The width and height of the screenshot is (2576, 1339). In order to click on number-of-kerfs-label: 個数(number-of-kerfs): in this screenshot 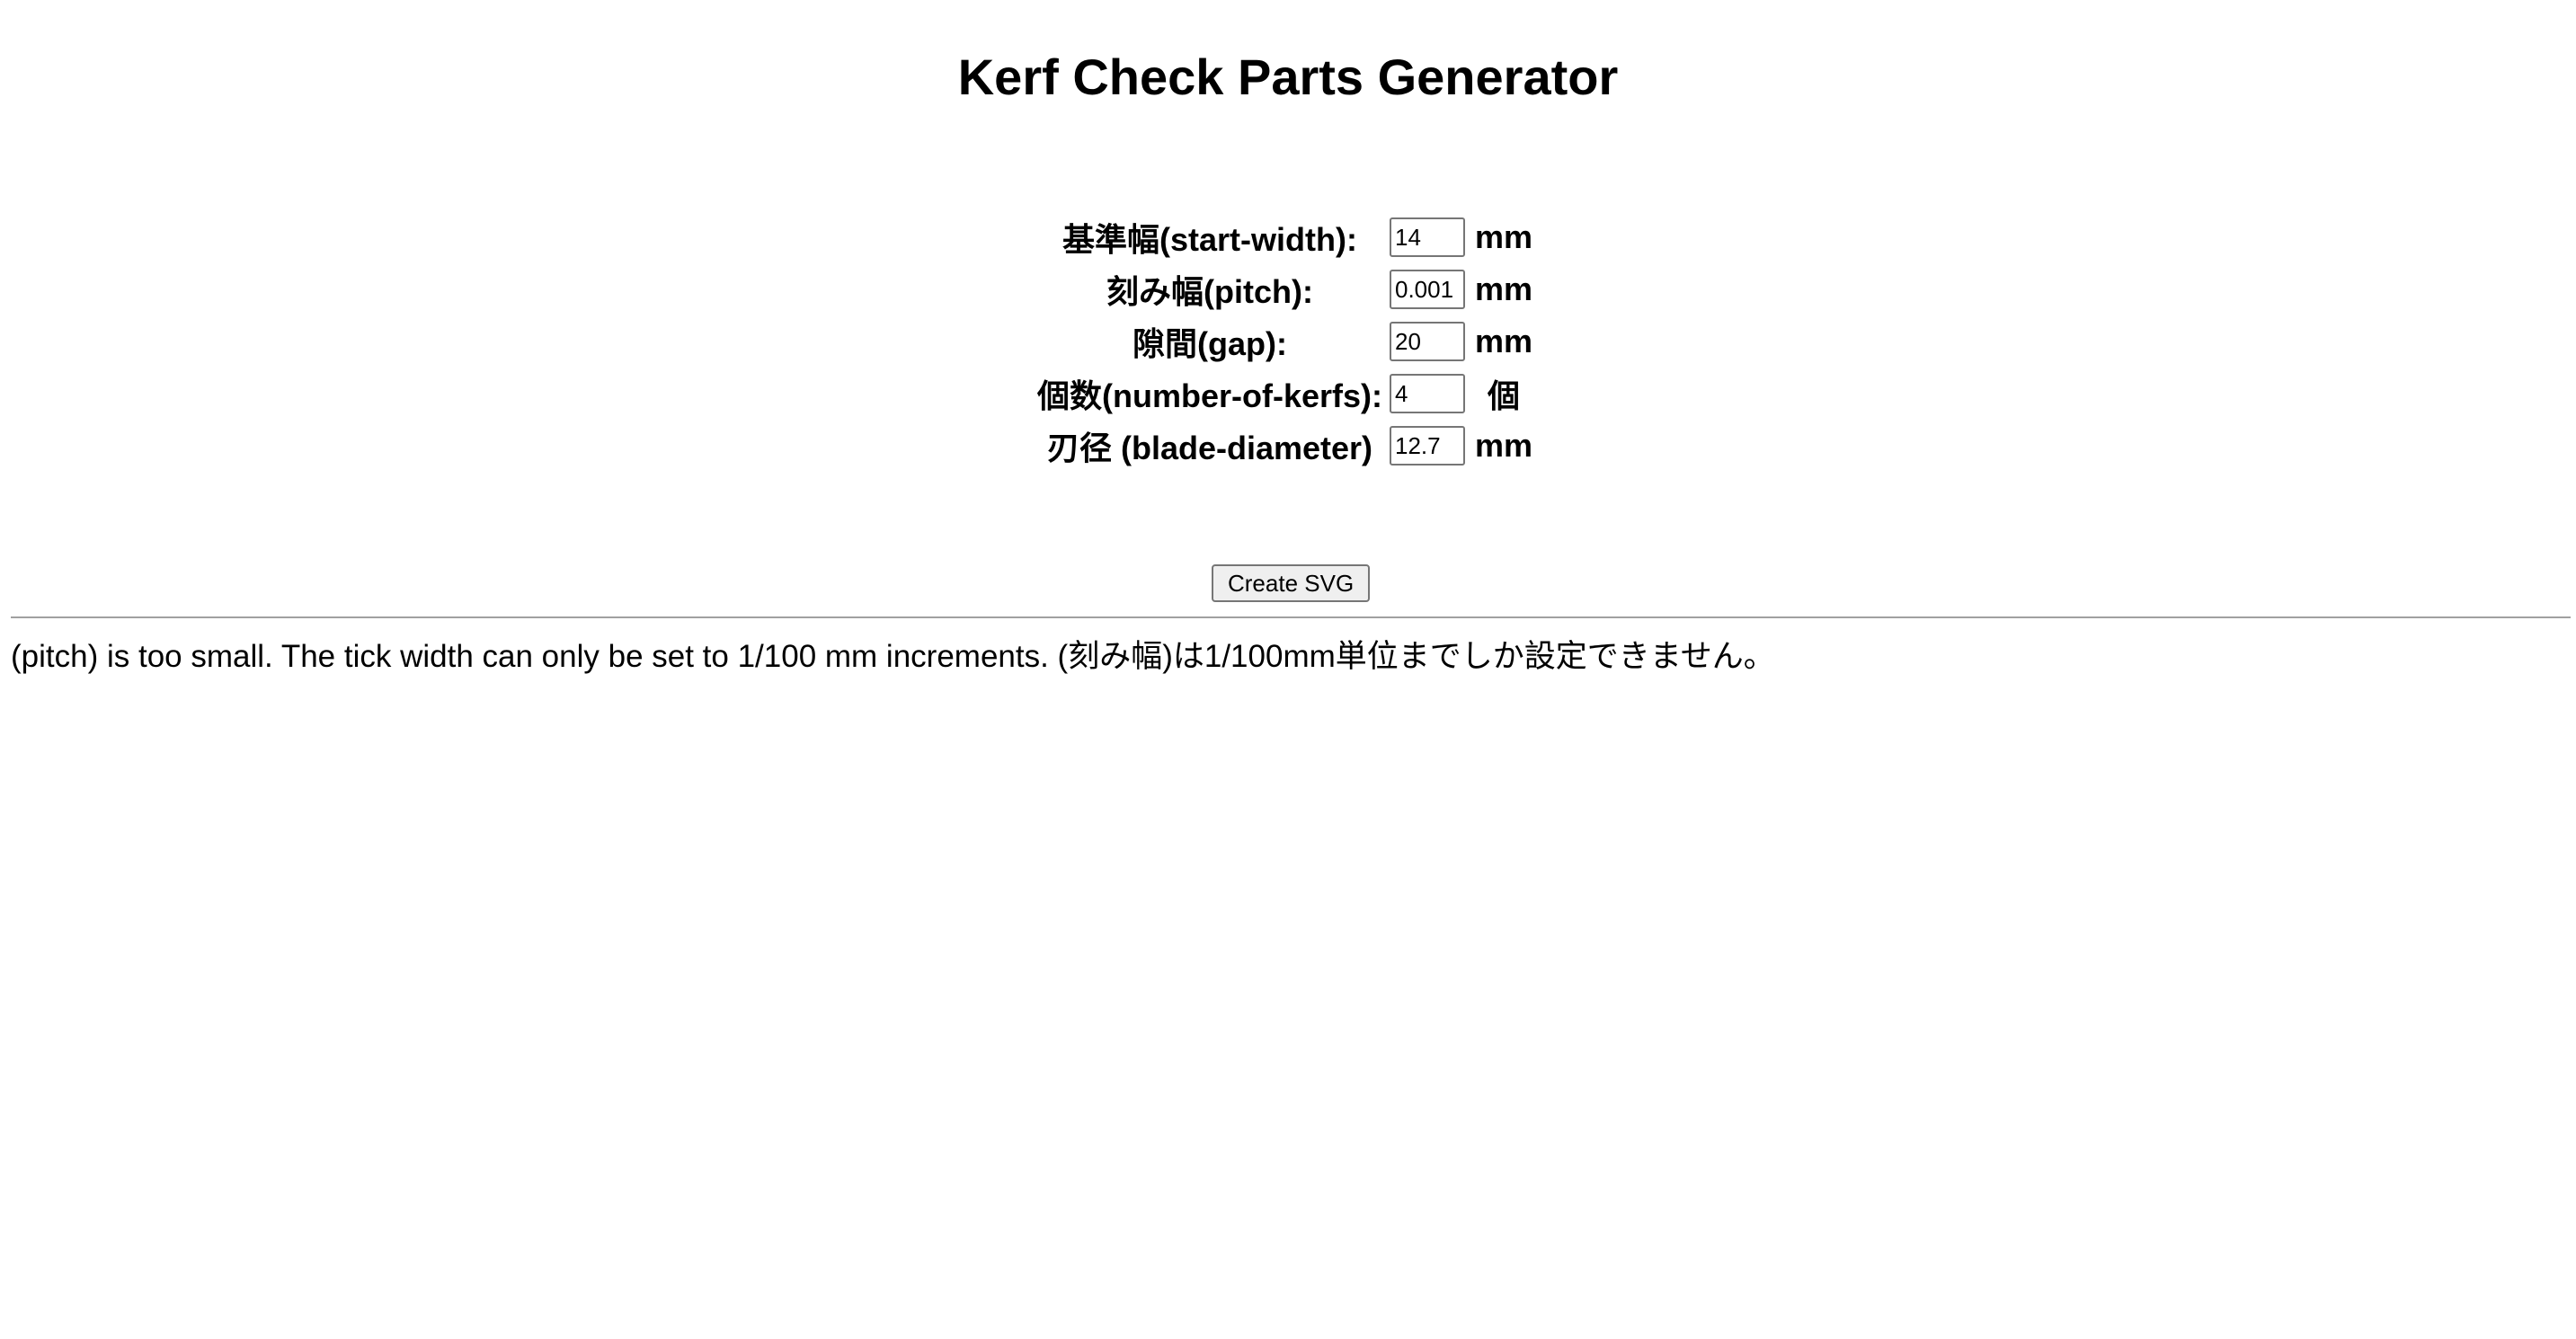, I will do `click(1209, 396)`.